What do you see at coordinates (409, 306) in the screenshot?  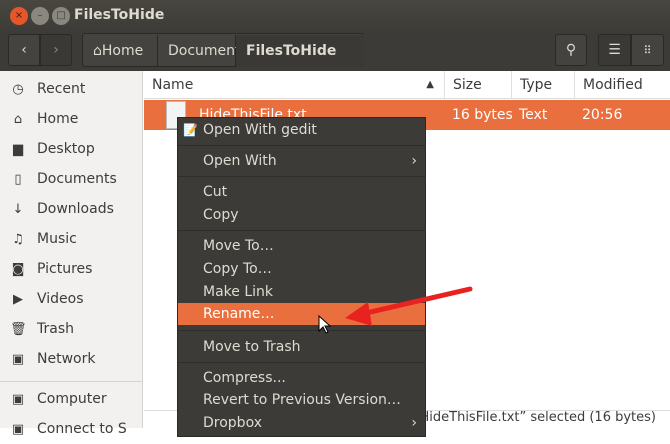 I see `annotation-arrow` at bounding box center [409, 306].